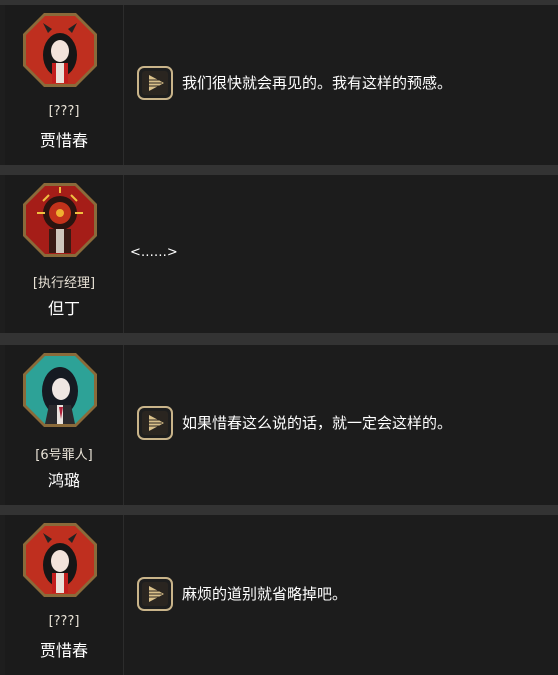  What do you see at coordinates (154, 252) in the screenshot?
I see `dialogue-text: <……>` at bounding box center [154, 252].